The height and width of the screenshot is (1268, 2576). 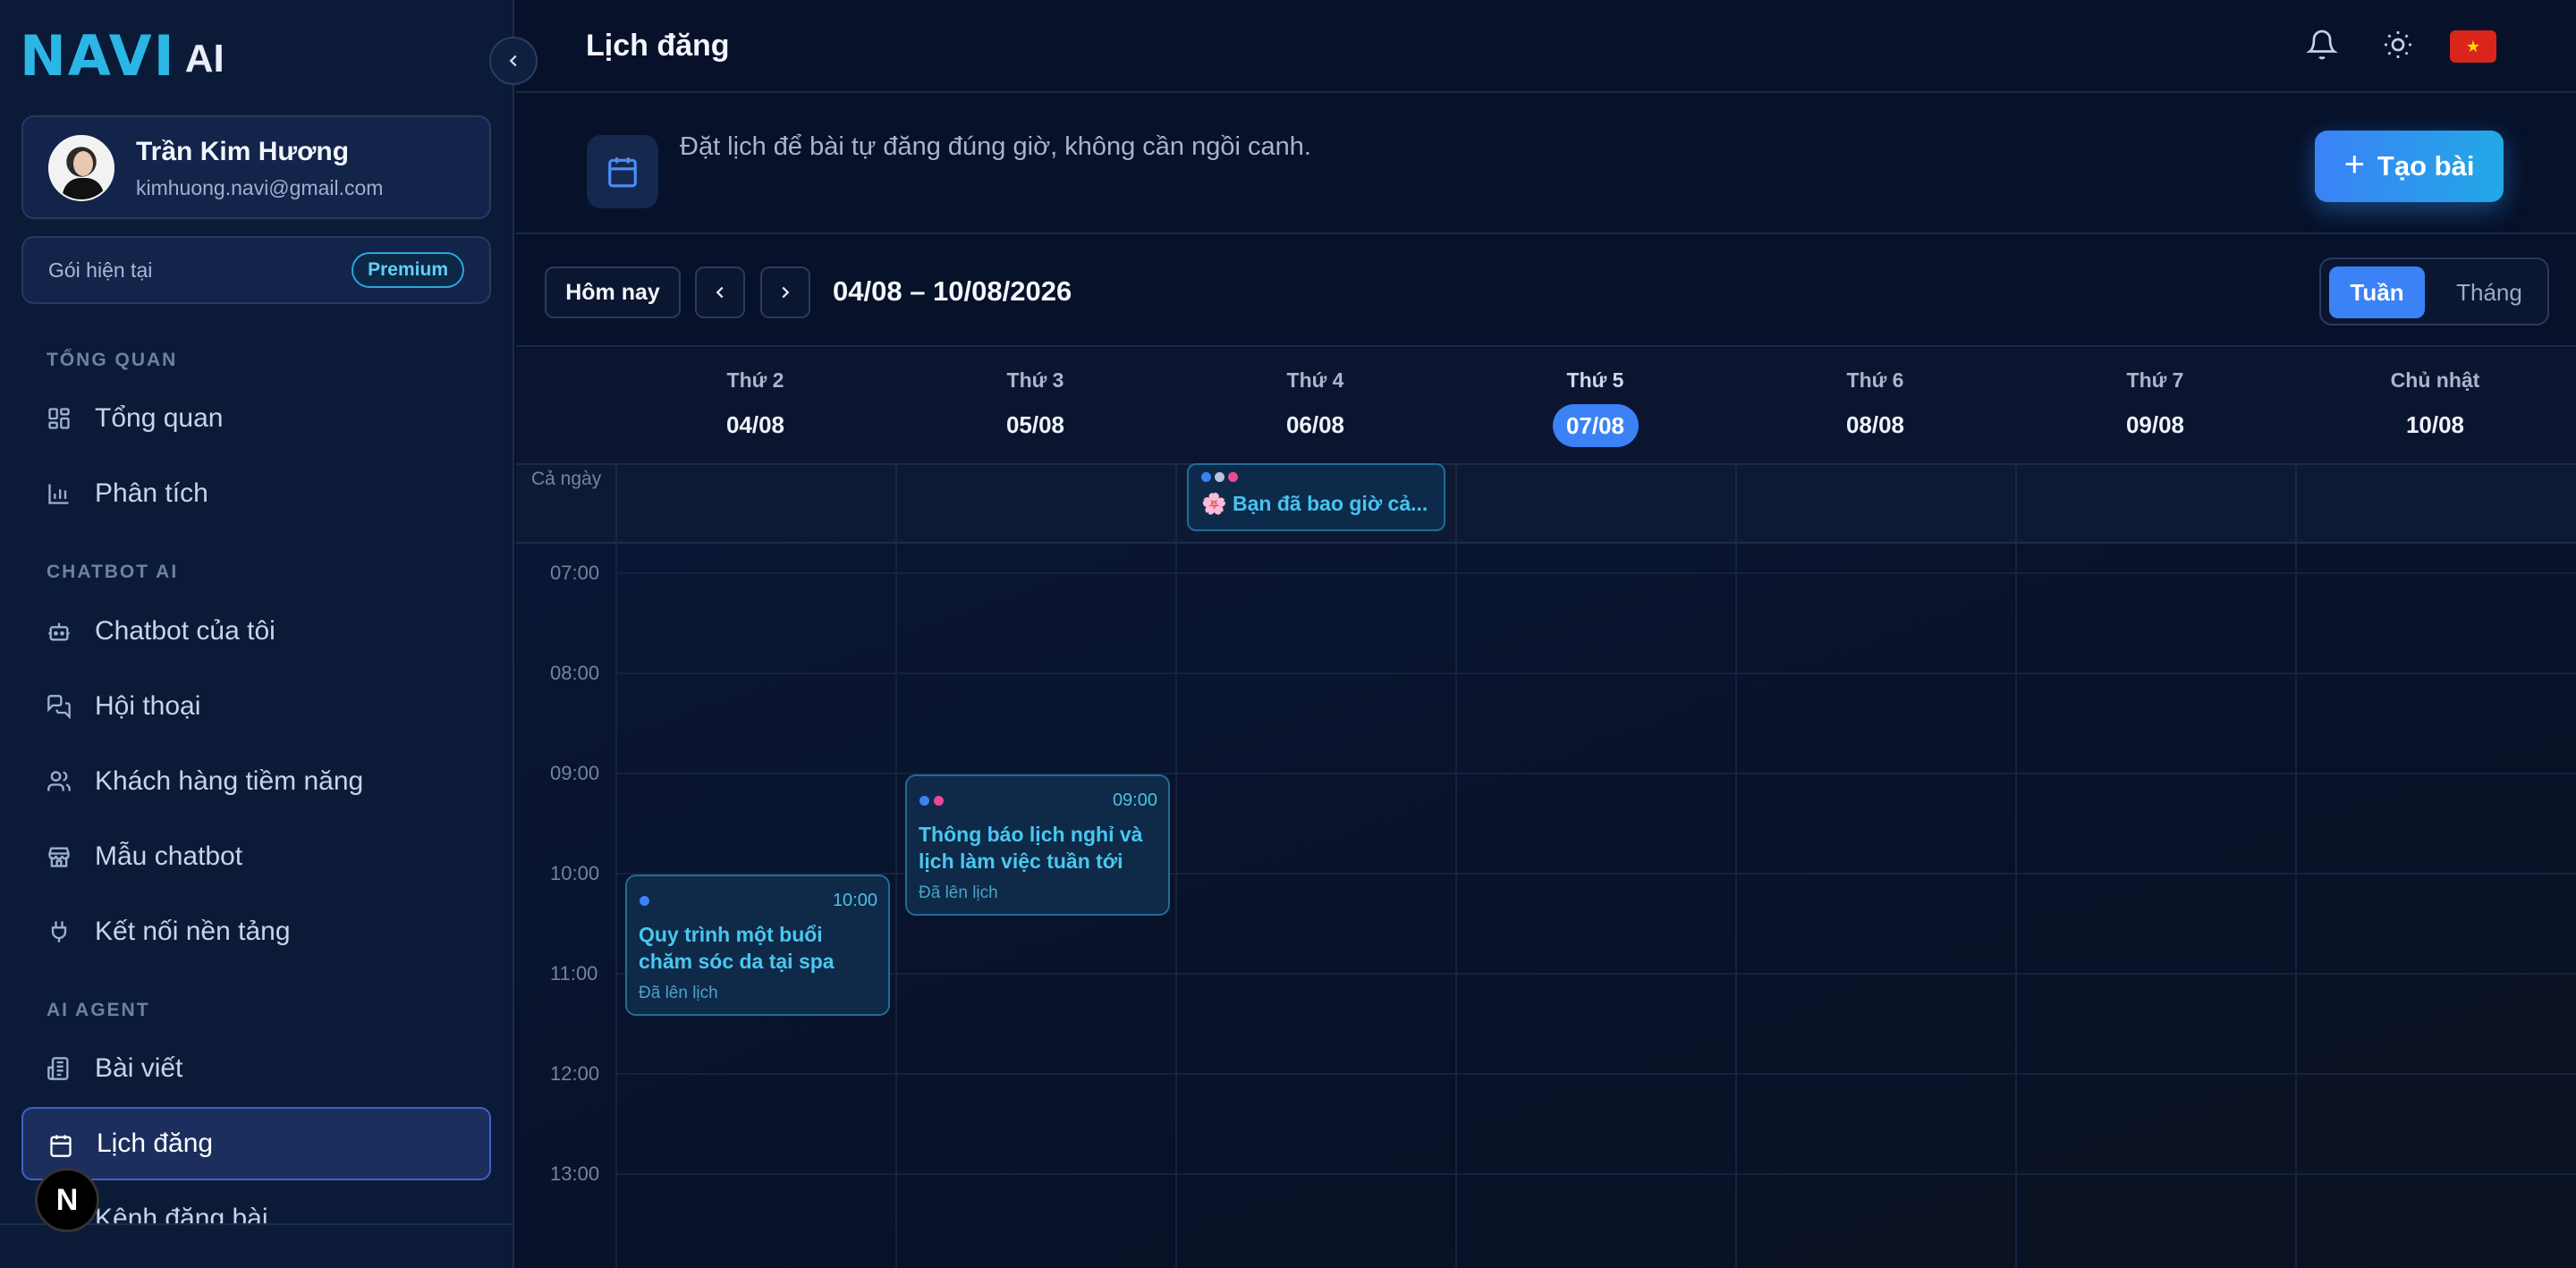 What do you see at coordinates (566, 479) in the screenshot?
I see `all-day-label: Cả ngày` at bounding box center [566, 479].